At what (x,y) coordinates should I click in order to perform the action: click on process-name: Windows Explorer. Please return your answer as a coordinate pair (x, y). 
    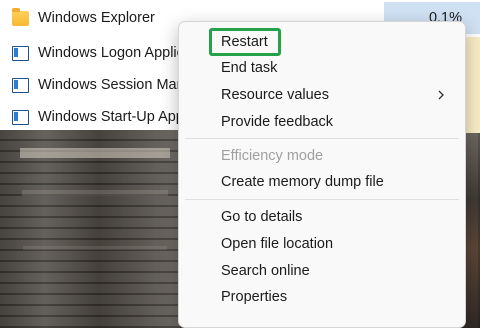
    Looking at the image, I should click on (96, 18).